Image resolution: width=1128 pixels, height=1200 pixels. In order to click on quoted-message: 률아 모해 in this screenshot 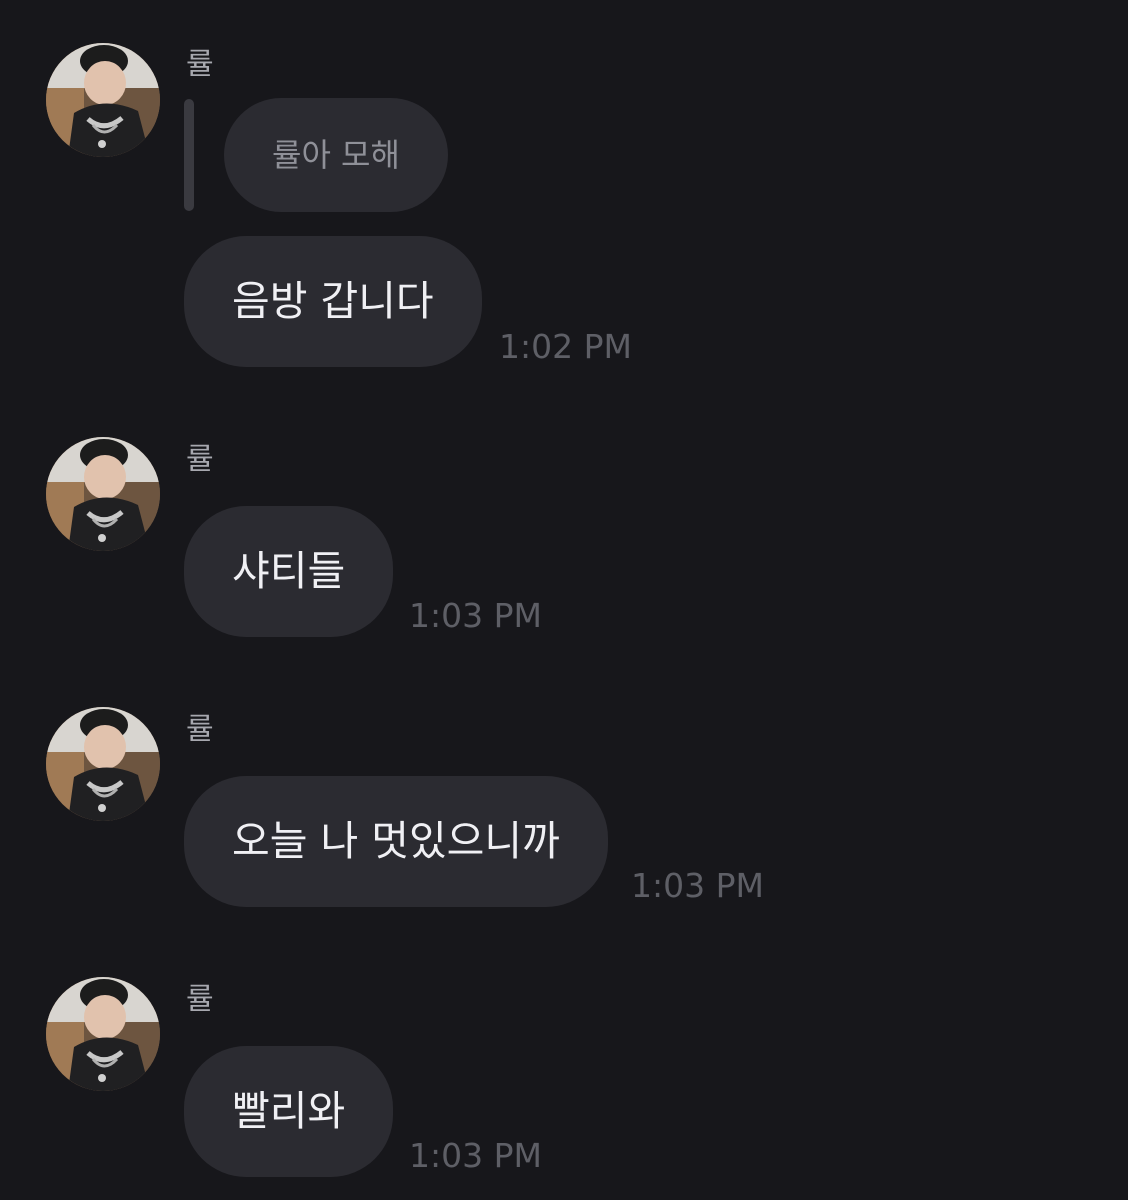, I will do `click(336, 155)`.